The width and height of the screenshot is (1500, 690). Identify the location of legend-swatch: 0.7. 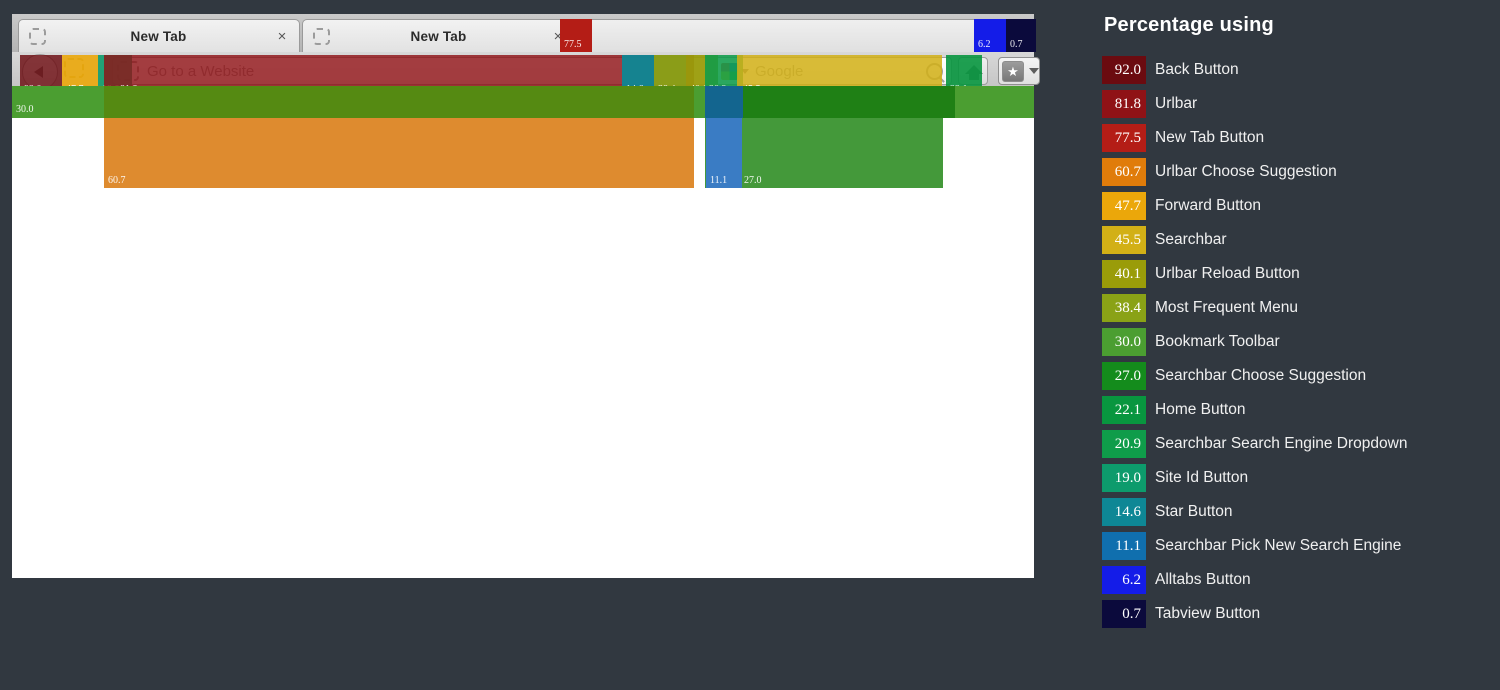
(1124, 614).